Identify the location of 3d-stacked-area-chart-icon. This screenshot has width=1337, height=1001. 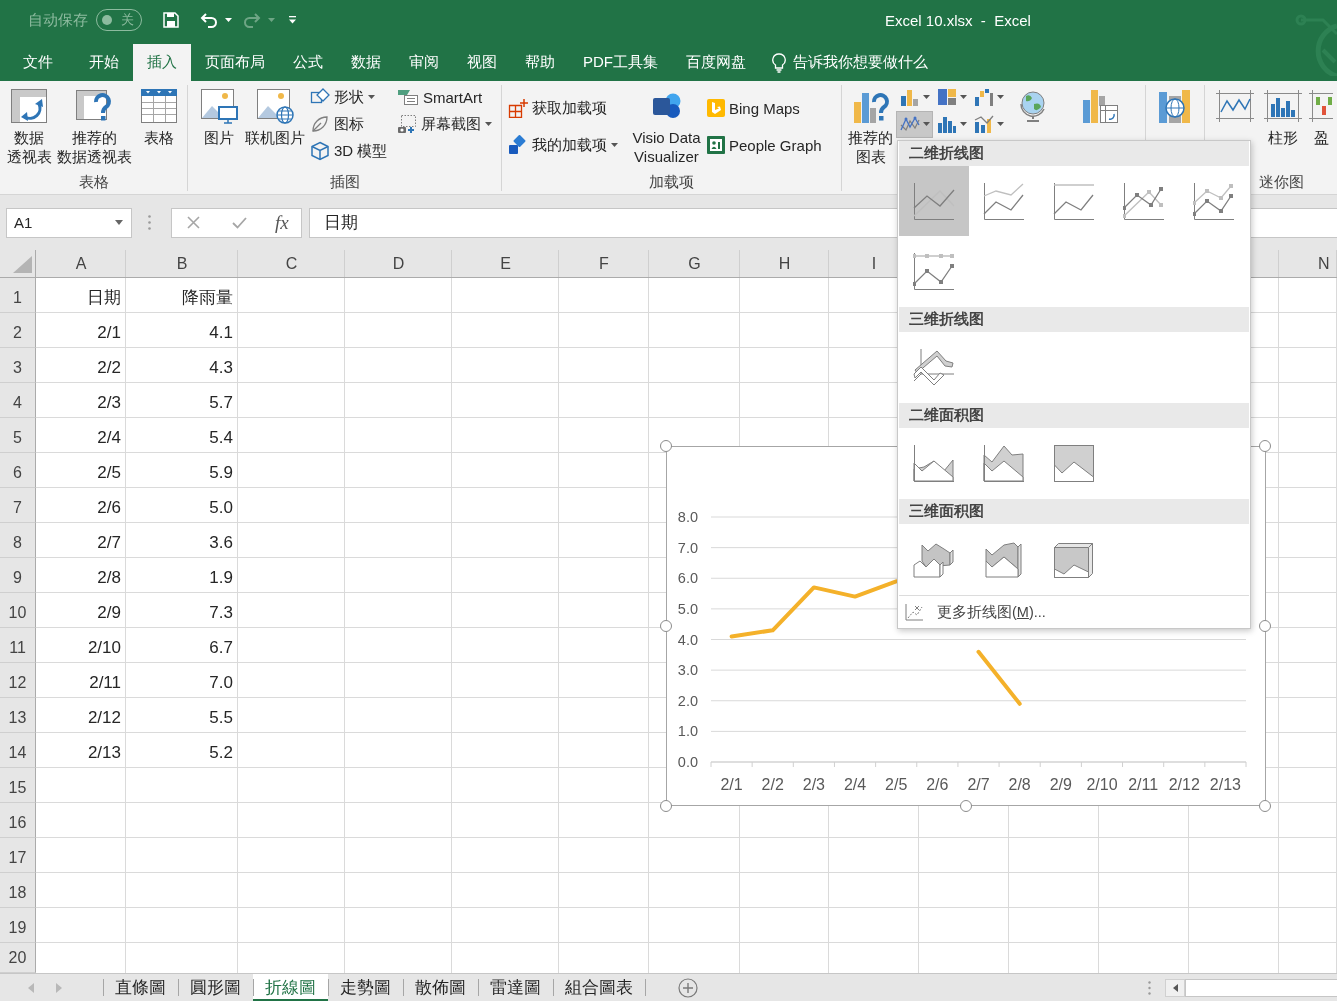
(1004, 559).